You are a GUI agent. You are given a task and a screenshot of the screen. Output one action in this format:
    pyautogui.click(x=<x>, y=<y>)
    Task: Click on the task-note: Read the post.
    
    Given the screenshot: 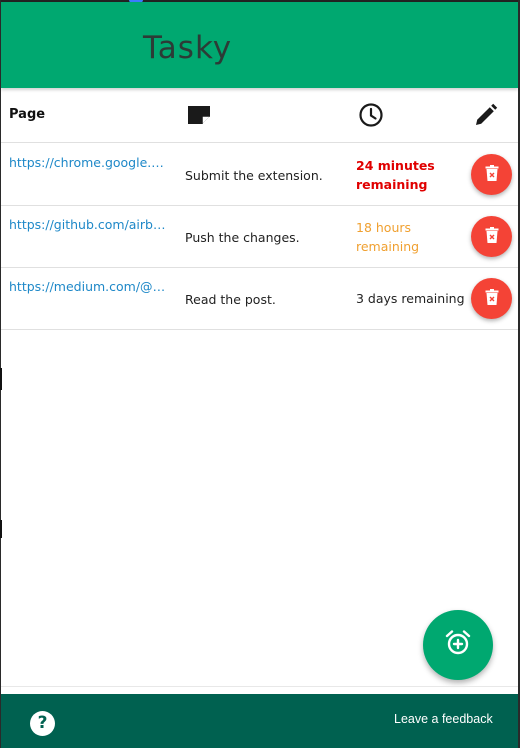 What is the action you would take?
    pyautogui.click(x=230, y=299)
    